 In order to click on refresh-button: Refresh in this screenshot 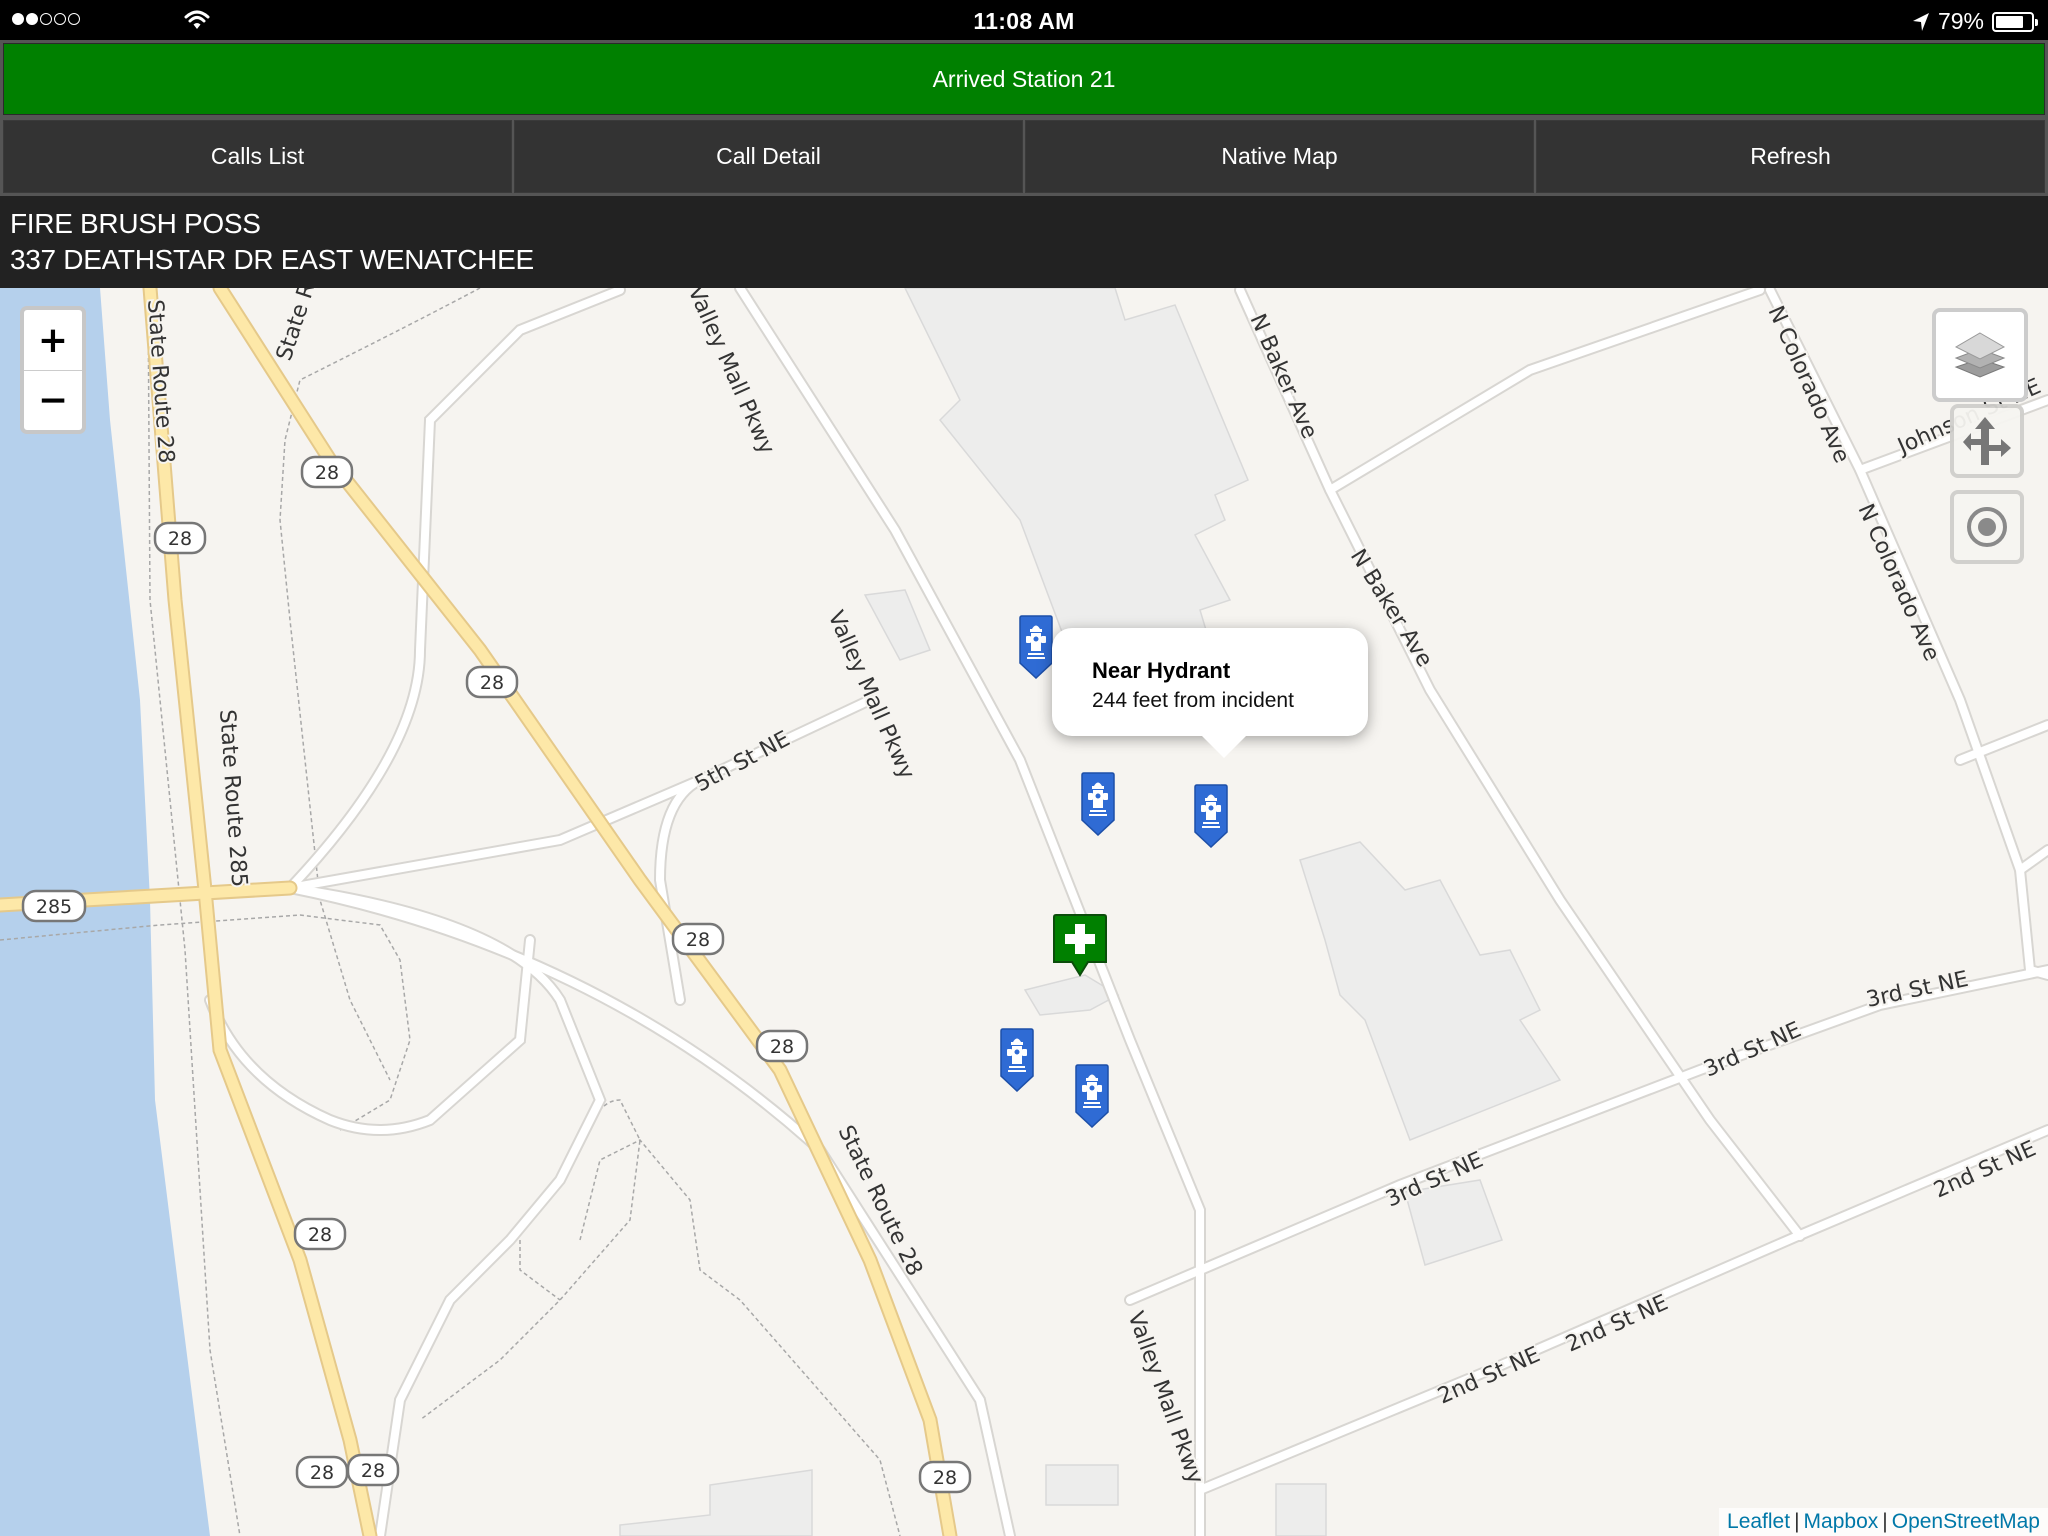, I will do `click(1790, 156)`.